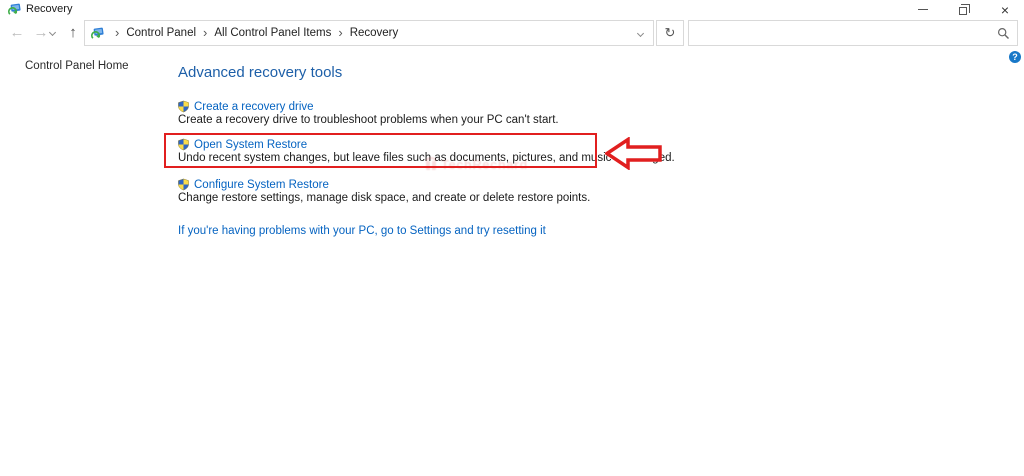 This screenshot has width=1024, height=476. I want to click on window-title: Recovery, so click(49, 9).